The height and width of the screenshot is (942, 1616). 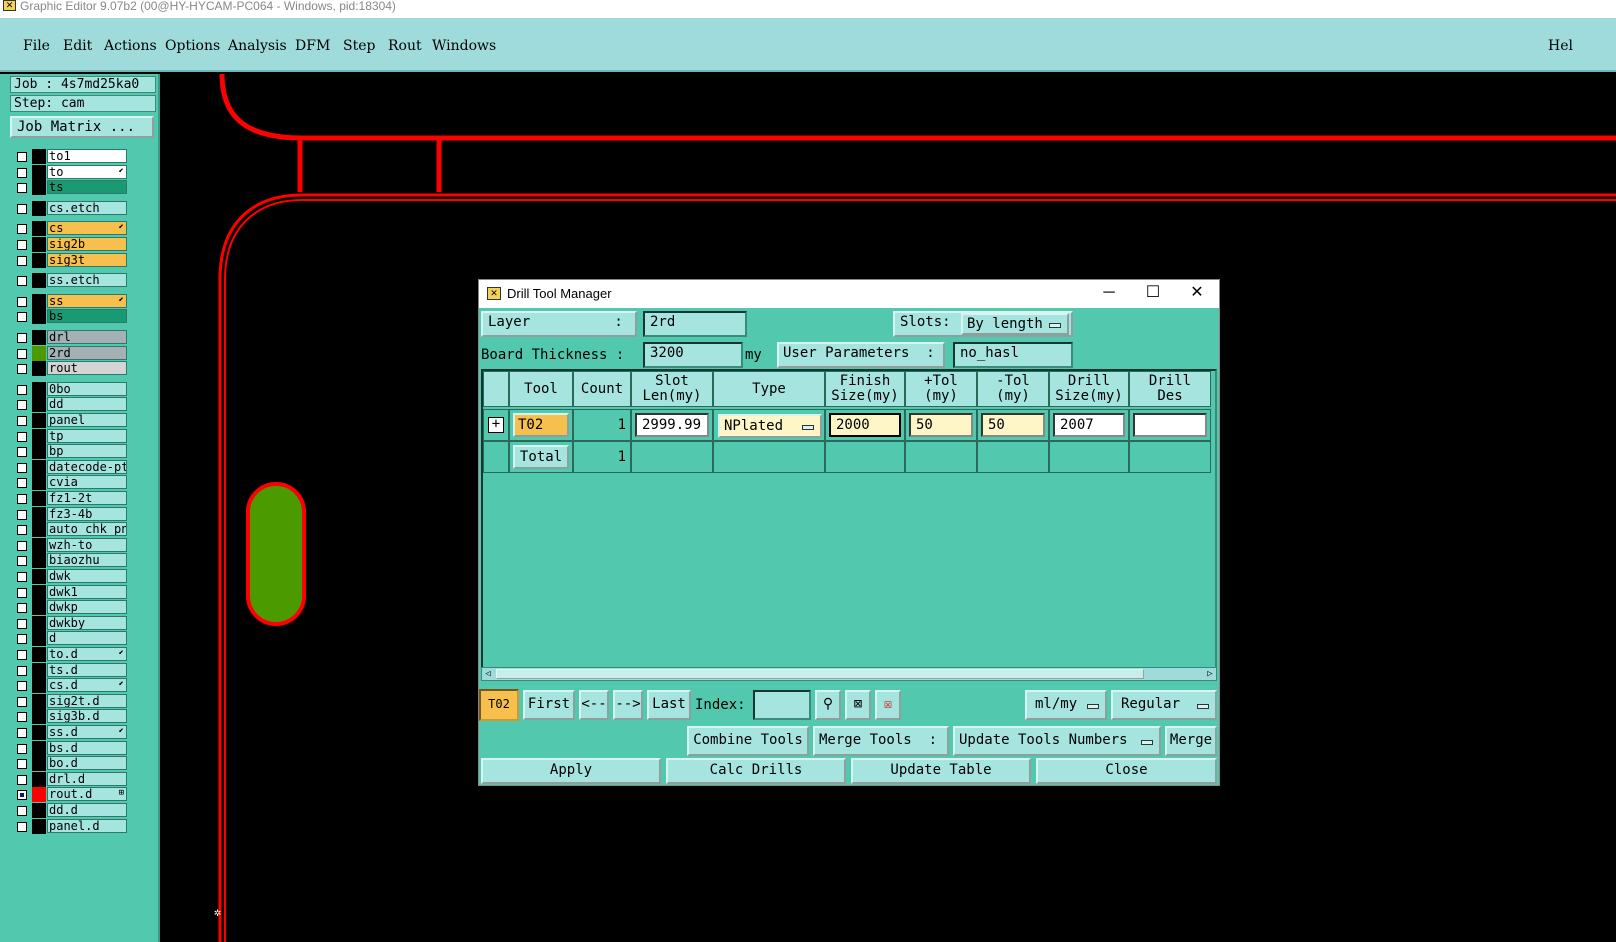 I want to click on last-button: Last, so click(x=669, y=705).